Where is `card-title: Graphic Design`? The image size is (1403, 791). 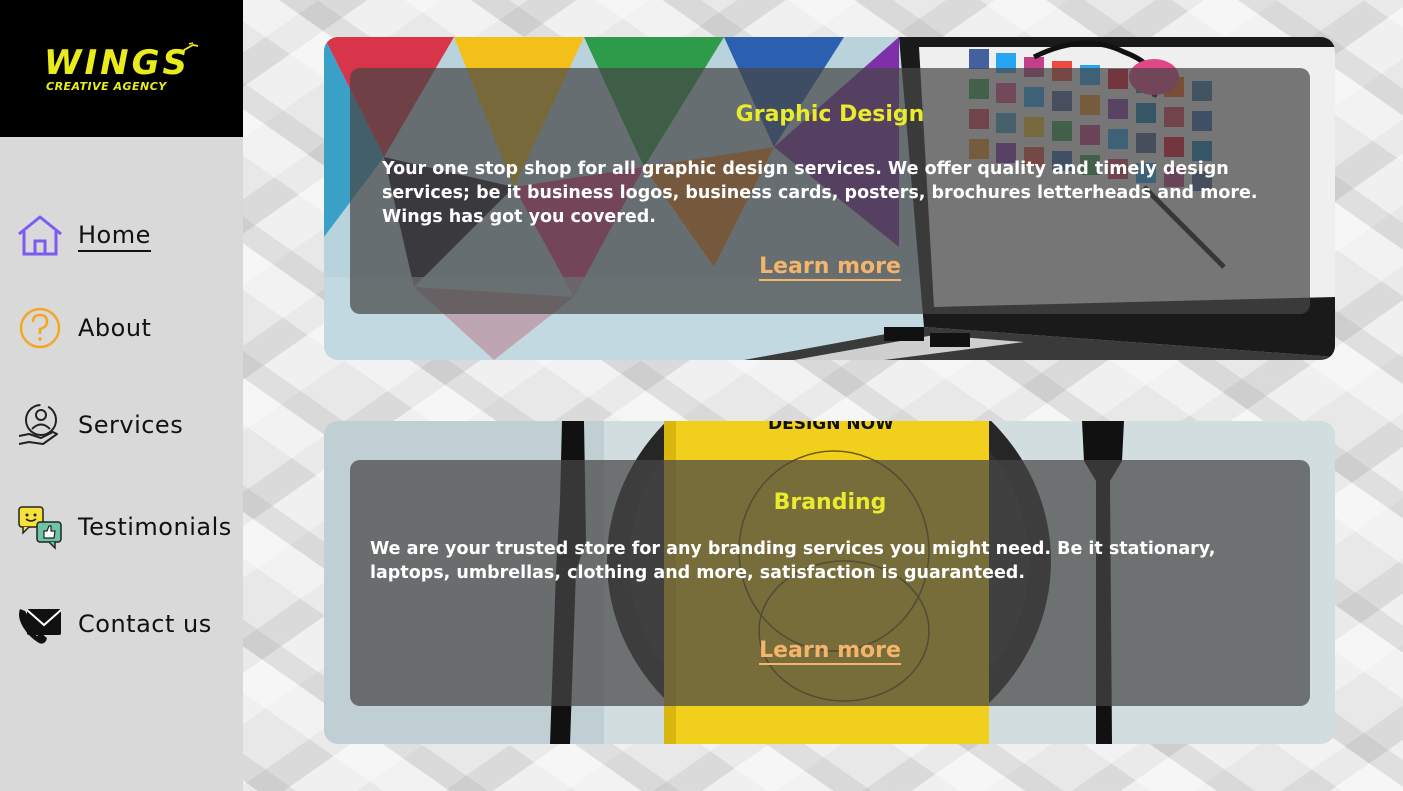
card-title: Graphic Design is located at coordinates (830, 114).